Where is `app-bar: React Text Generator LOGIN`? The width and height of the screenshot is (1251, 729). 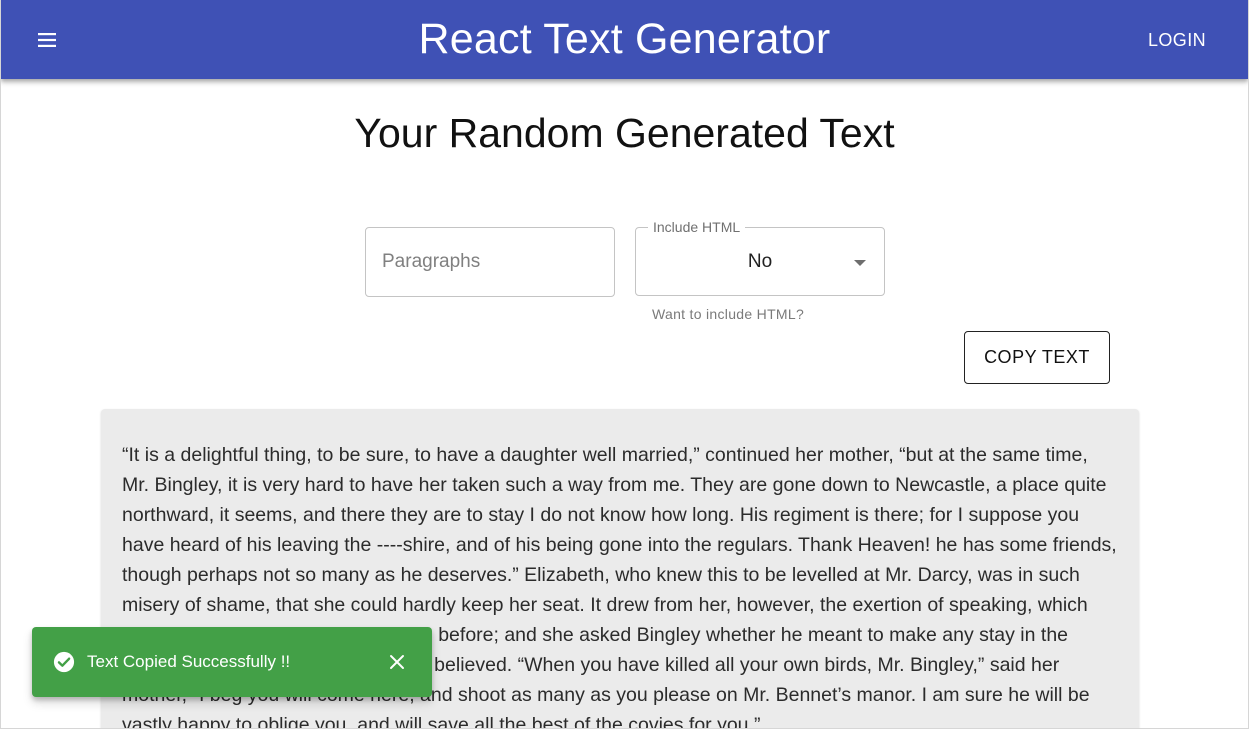
app-bar: React Text Generator LOGIN is located at coordinates (624, 39).